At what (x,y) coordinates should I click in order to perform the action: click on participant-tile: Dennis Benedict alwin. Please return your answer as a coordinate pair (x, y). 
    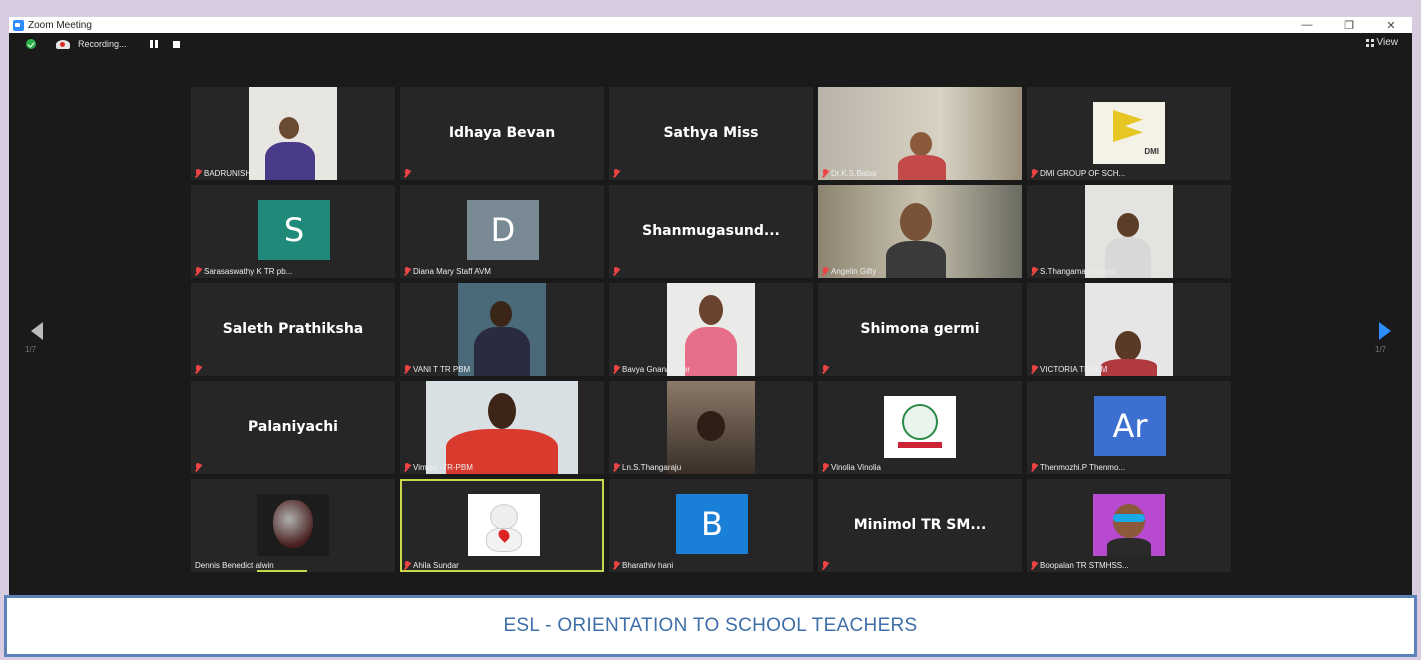
    Looking at the image, I should click on (293, 525).